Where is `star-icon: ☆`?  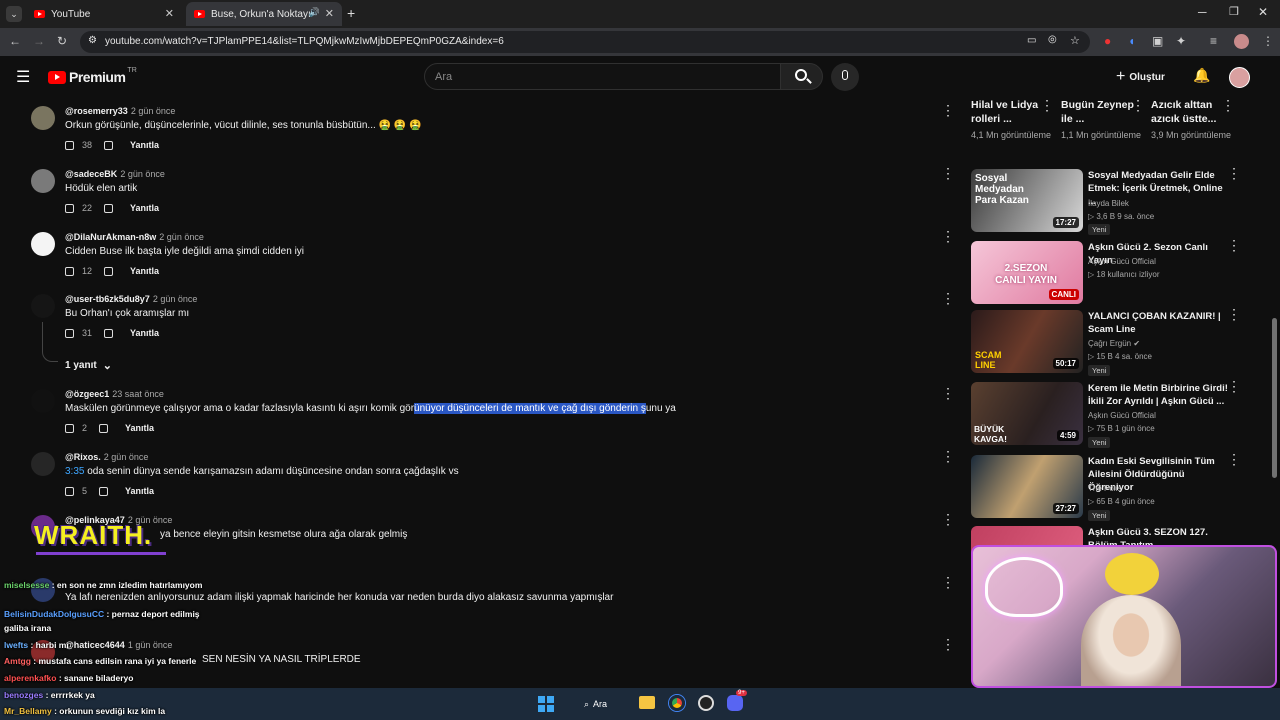 star-icon: ☆ is located at coordinates (1075, 40).